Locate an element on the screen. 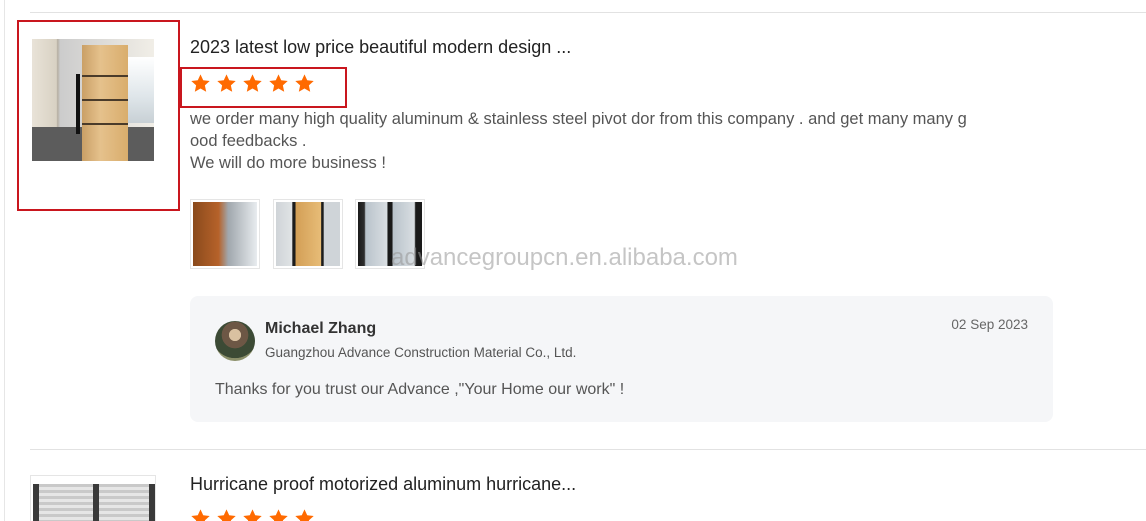 Image resolution: width=1146 pixels, height=521 pixels. thumbnail-highlight-box is located at coordinates (98, 115).